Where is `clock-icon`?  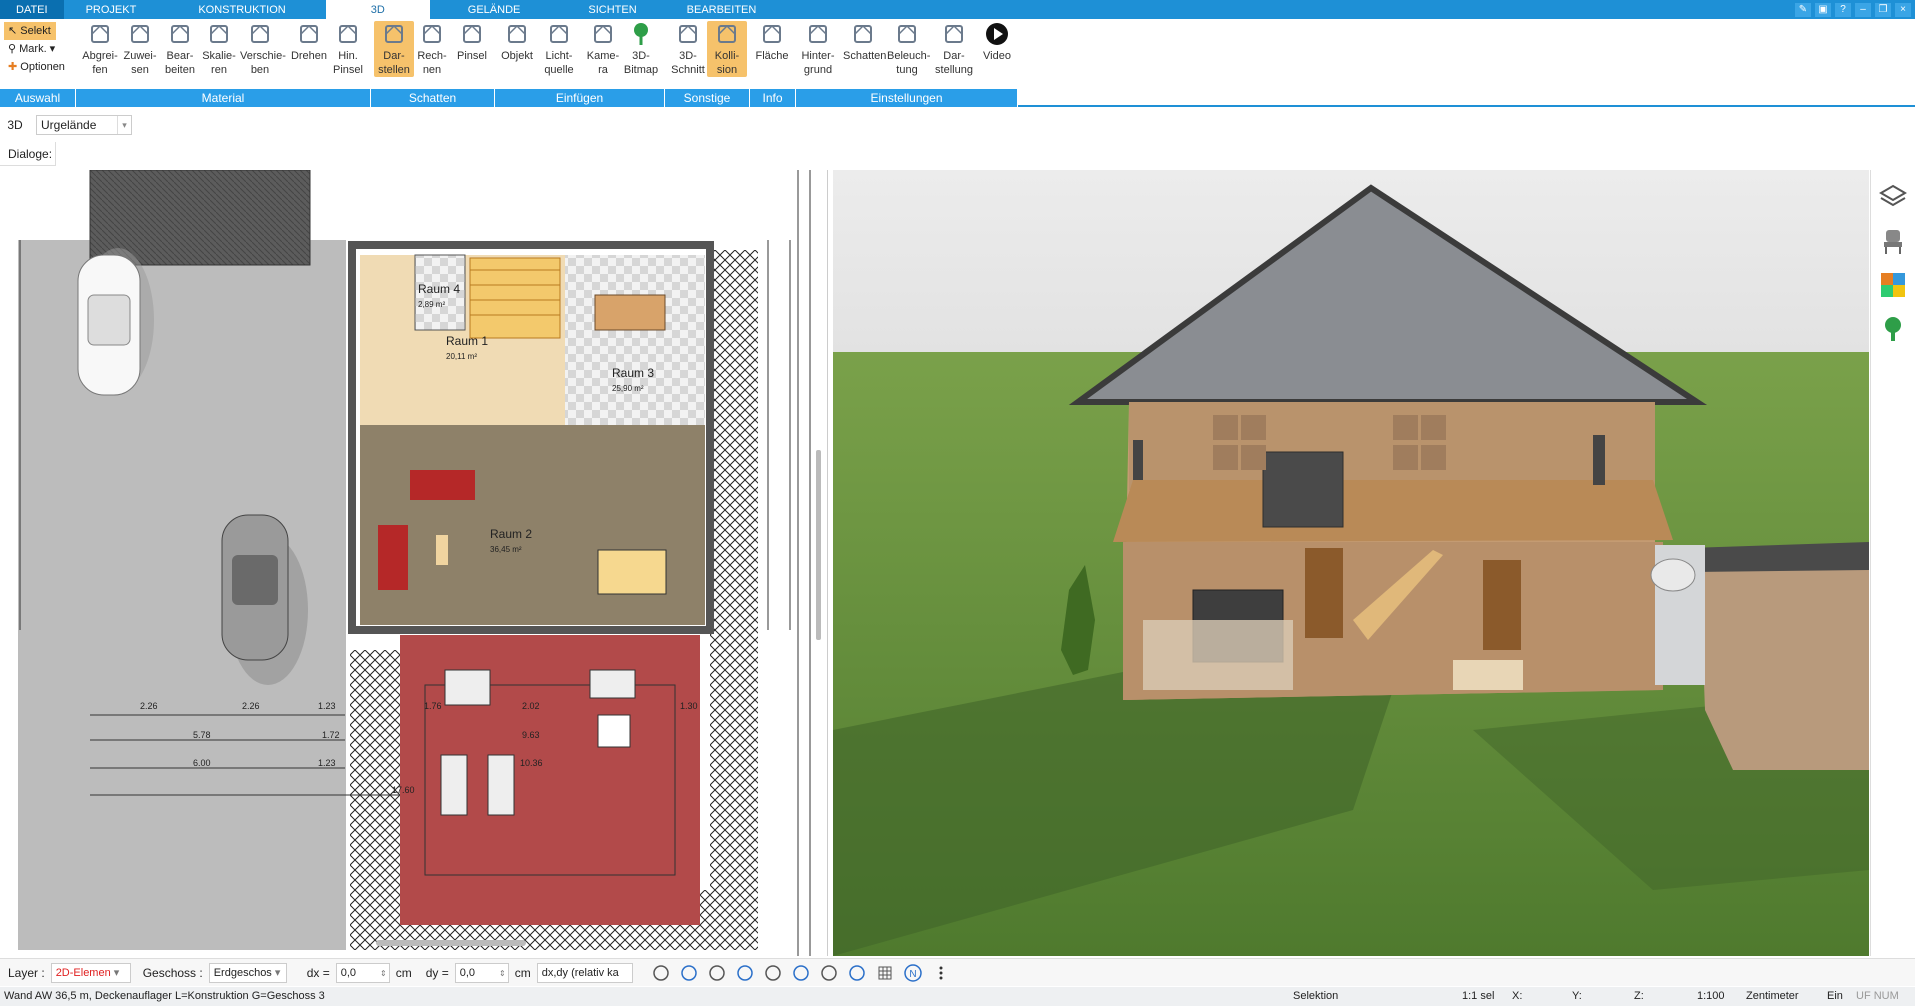
clock-icon is located at coordinates (661, 973).